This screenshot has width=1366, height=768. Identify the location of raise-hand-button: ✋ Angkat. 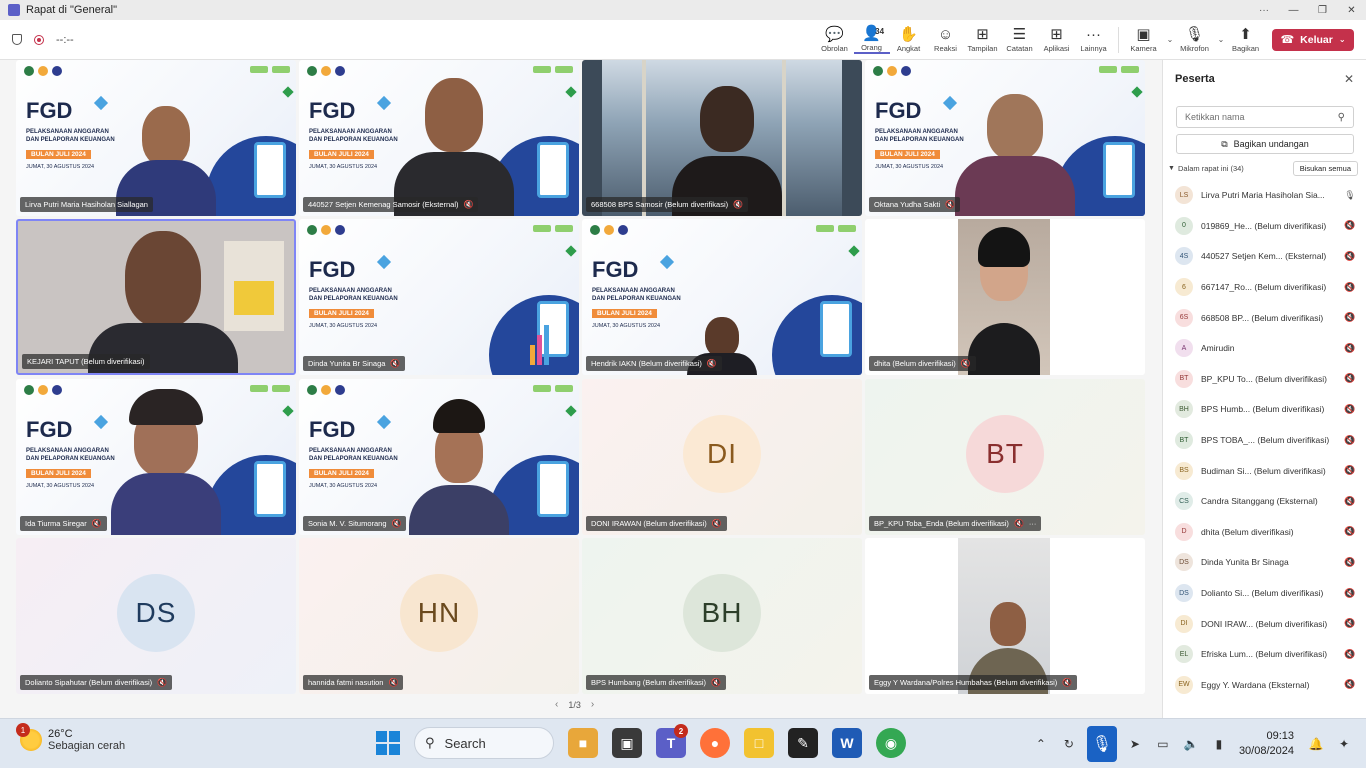
(909, 39).